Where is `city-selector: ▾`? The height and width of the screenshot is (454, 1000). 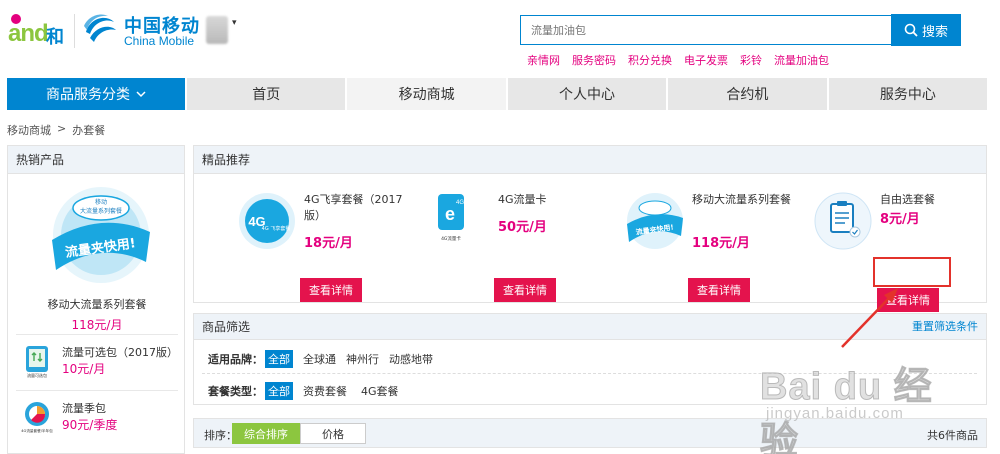 city-selector: ▾ is located at coordinates (227, 31).